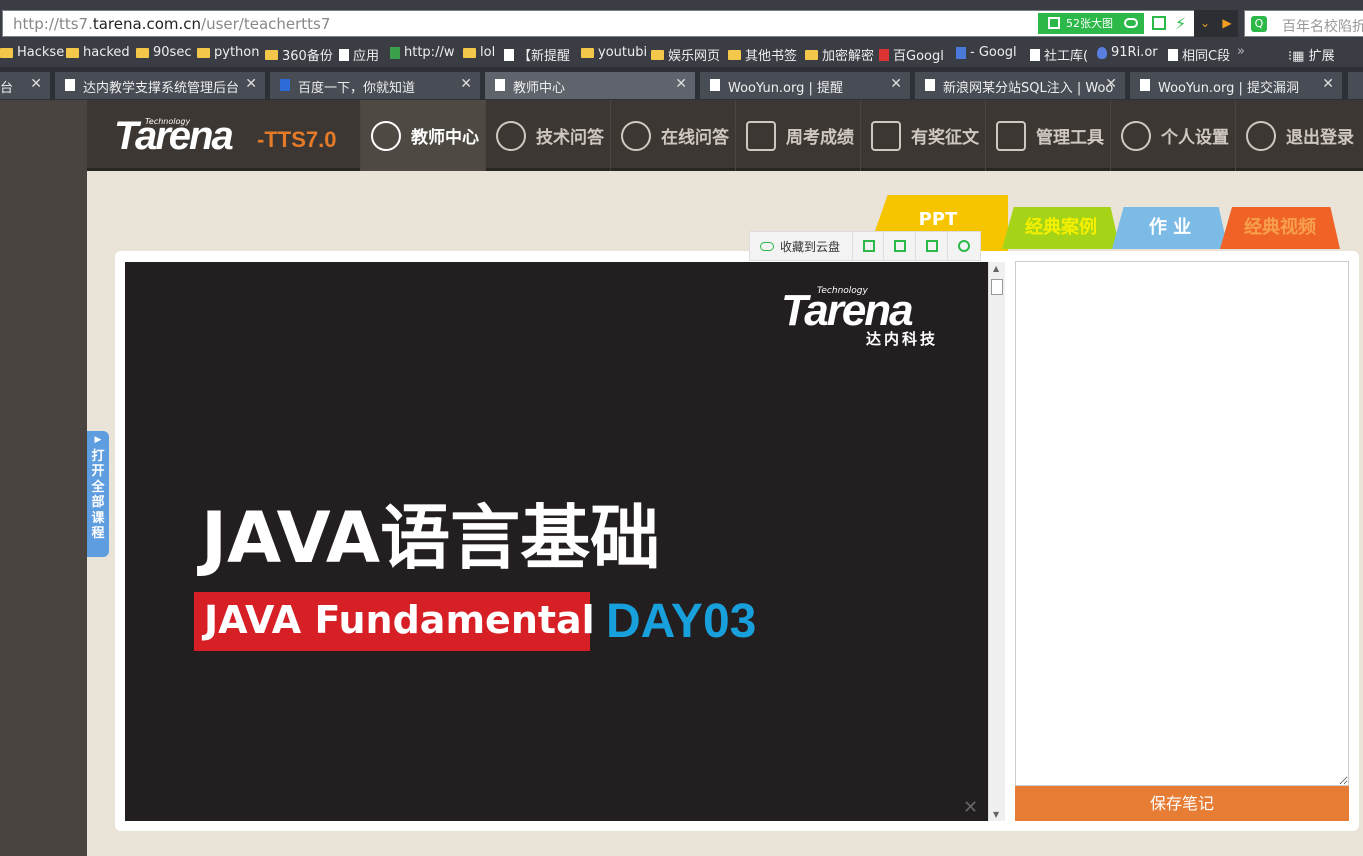 The image size is (1363, 856). I want to click on bookmarks-overflow-button: », so click(1241, 51).